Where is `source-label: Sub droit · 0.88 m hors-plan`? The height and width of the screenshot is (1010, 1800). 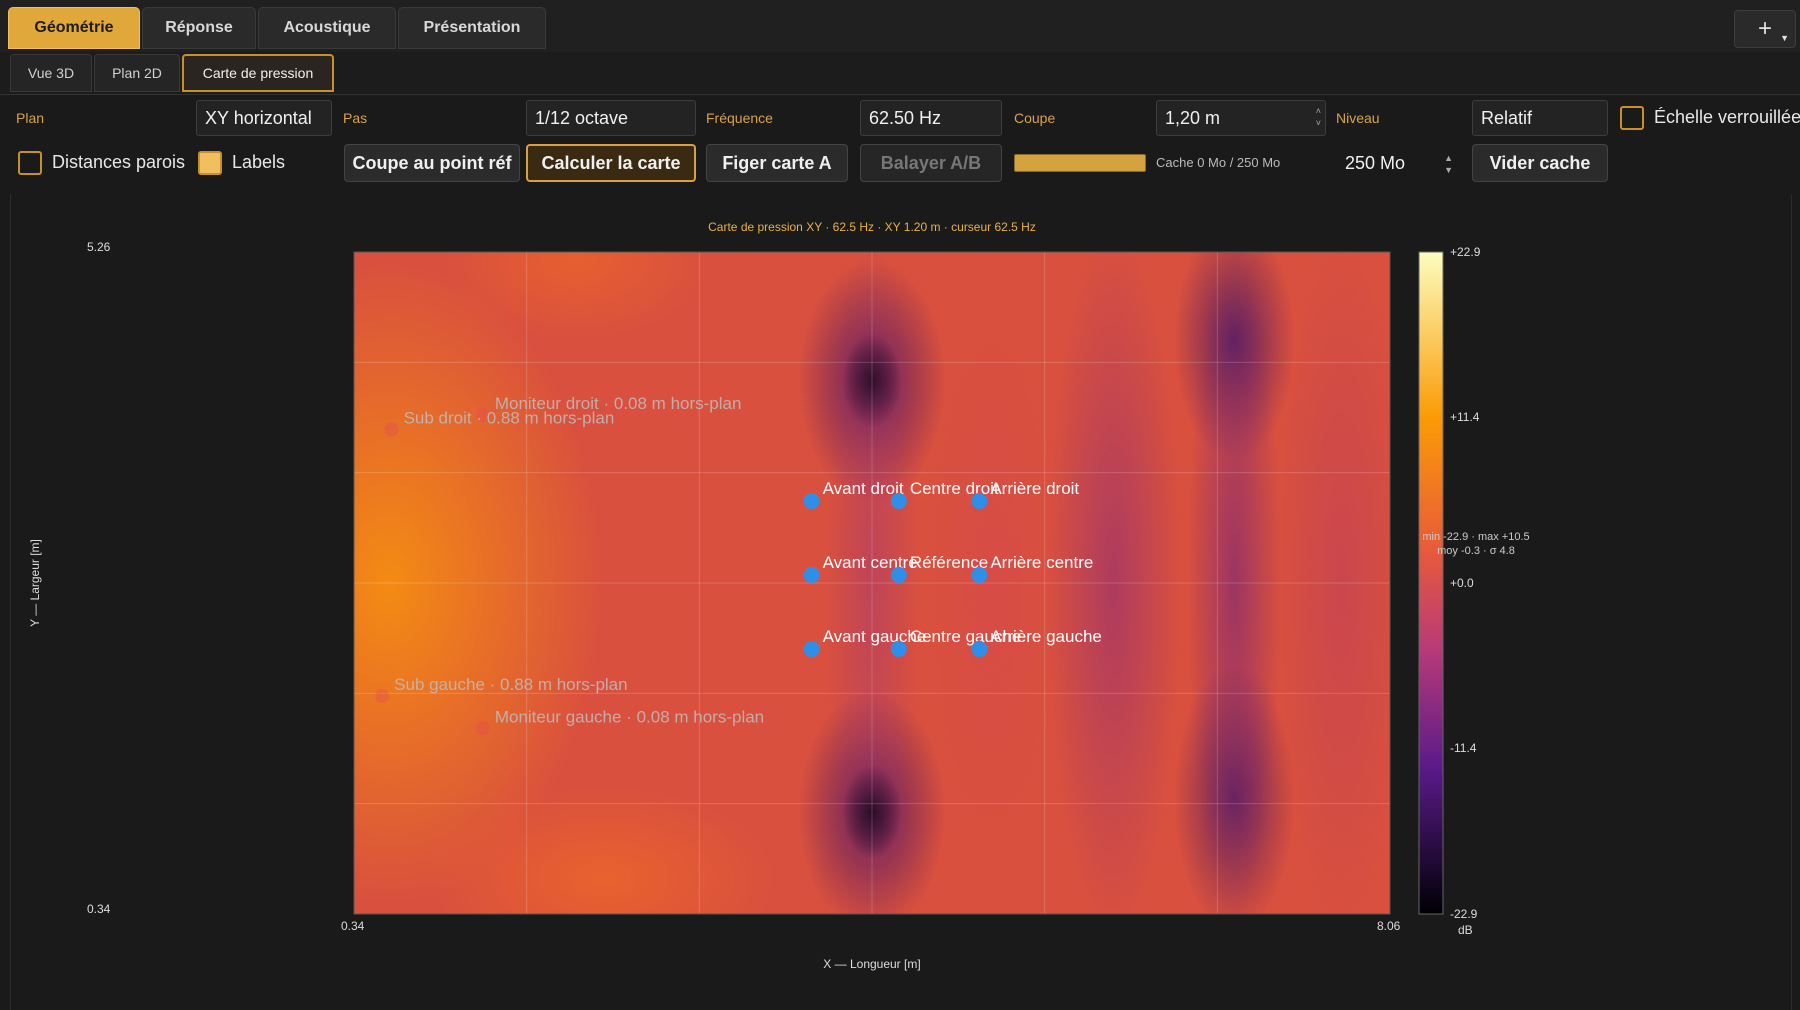
source-label: Sub droit · 0.88 m hors-plan is located at coordinates (509, 418).